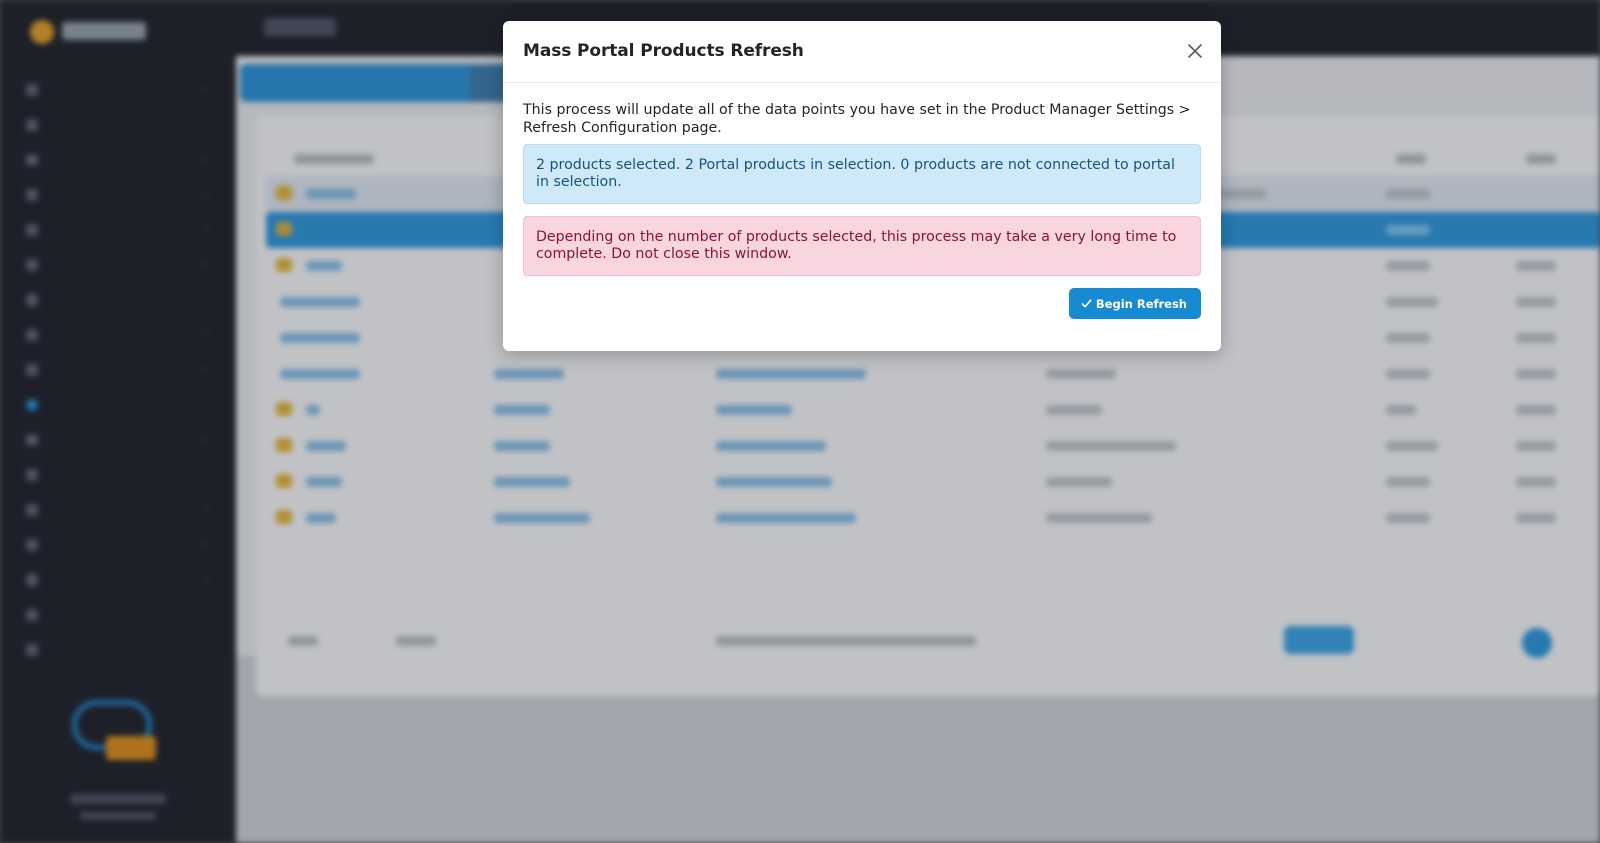 This screenshot has height=843, width=1600. I want to click on check-icon, so click(1086, 303).